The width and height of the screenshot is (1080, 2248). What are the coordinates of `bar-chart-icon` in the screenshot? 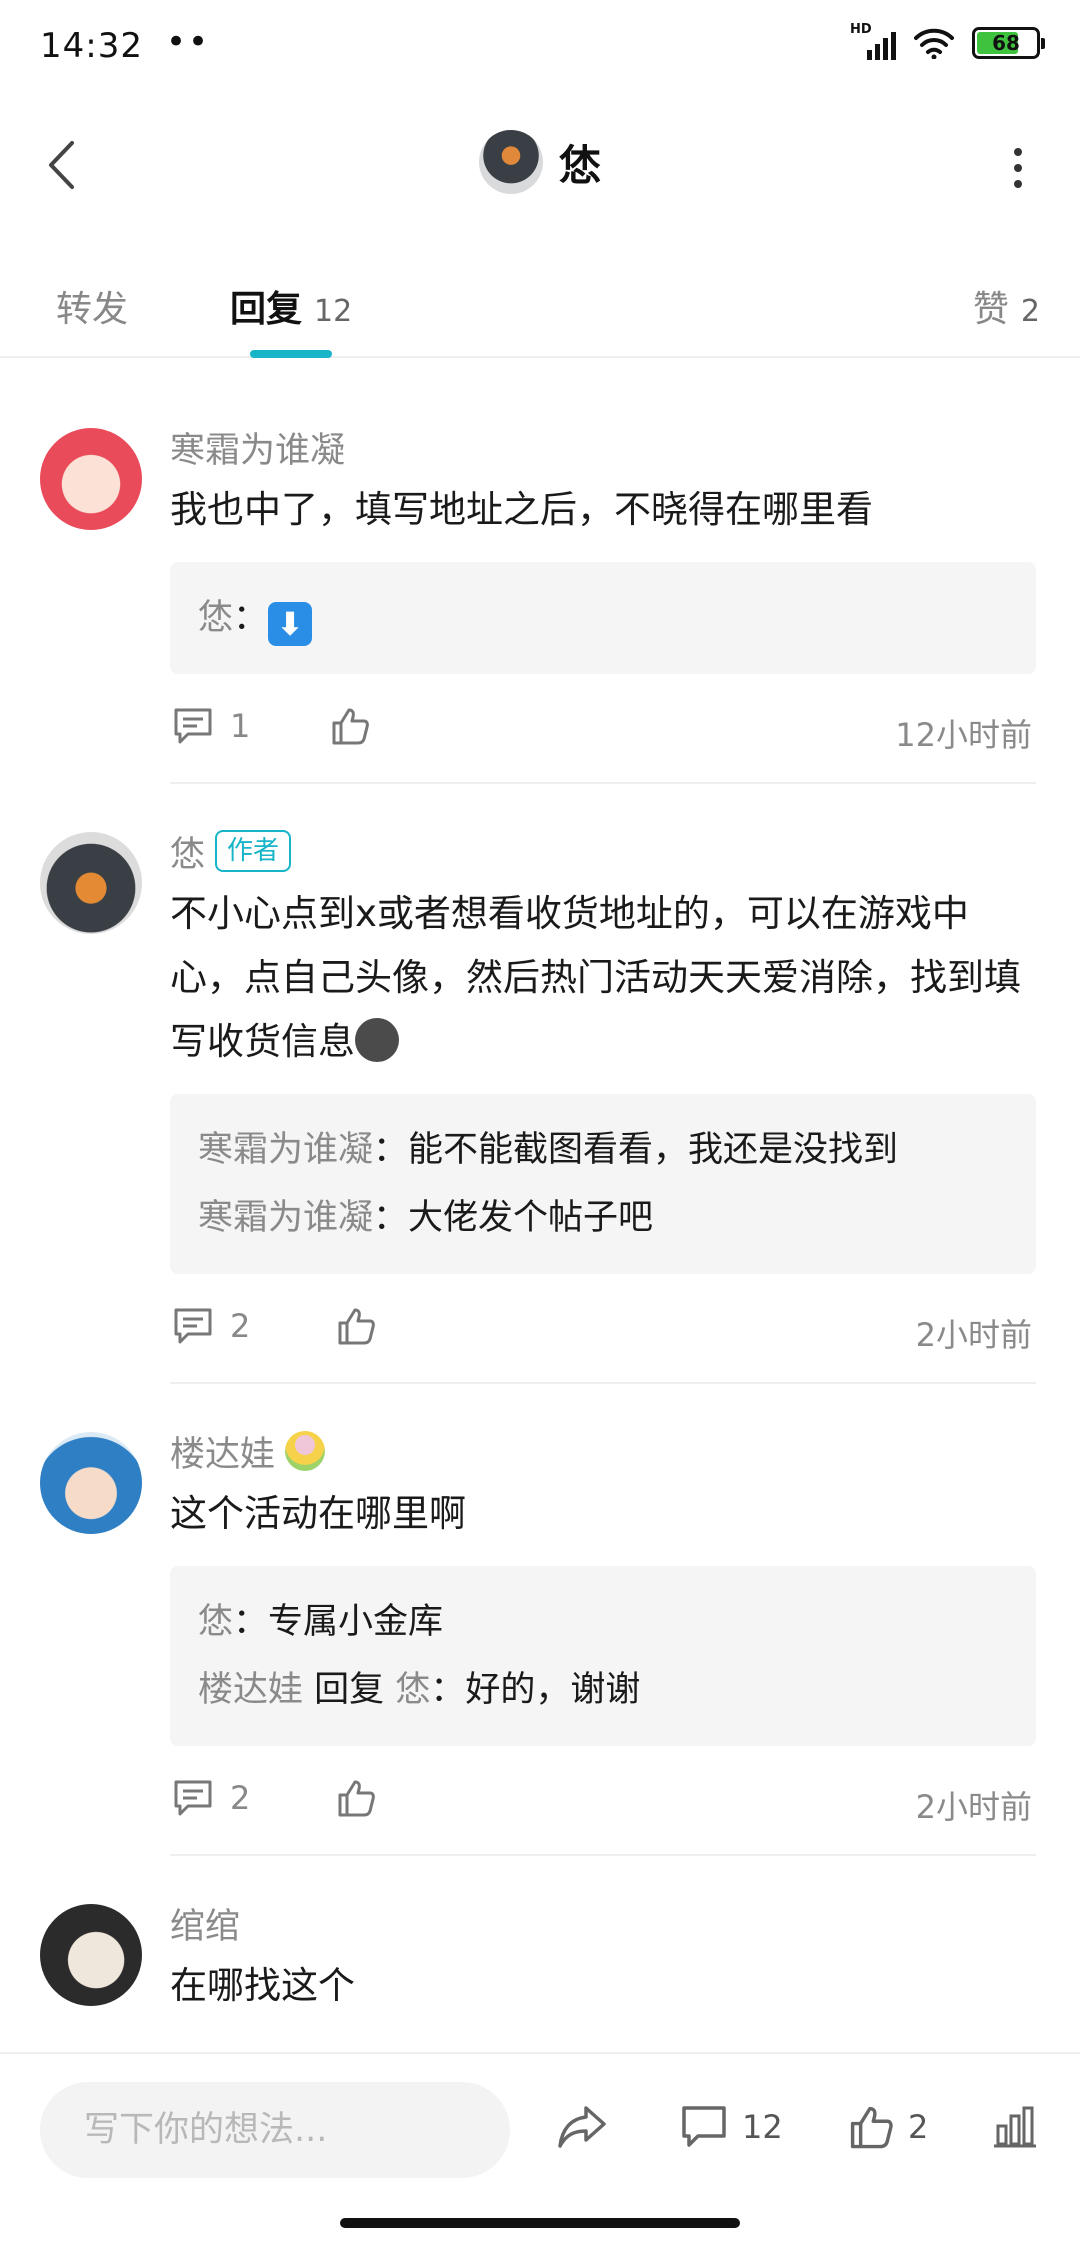 It's located at (1015, 2127).